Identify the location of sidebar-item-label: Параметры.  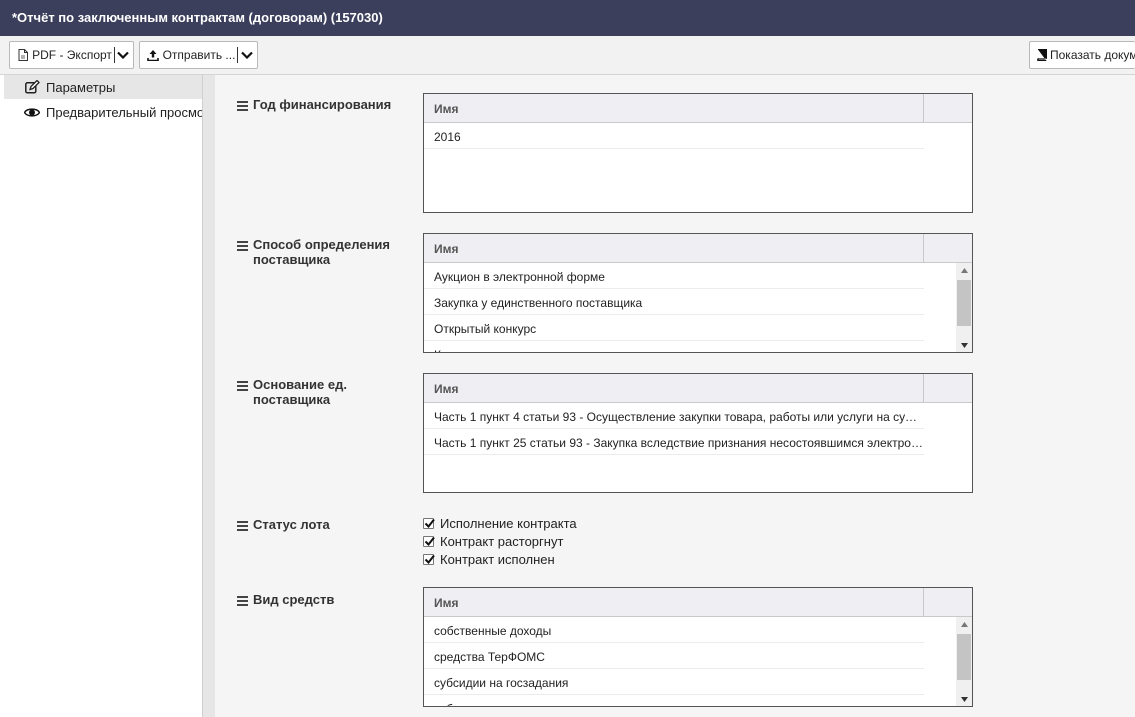
(81, 87).